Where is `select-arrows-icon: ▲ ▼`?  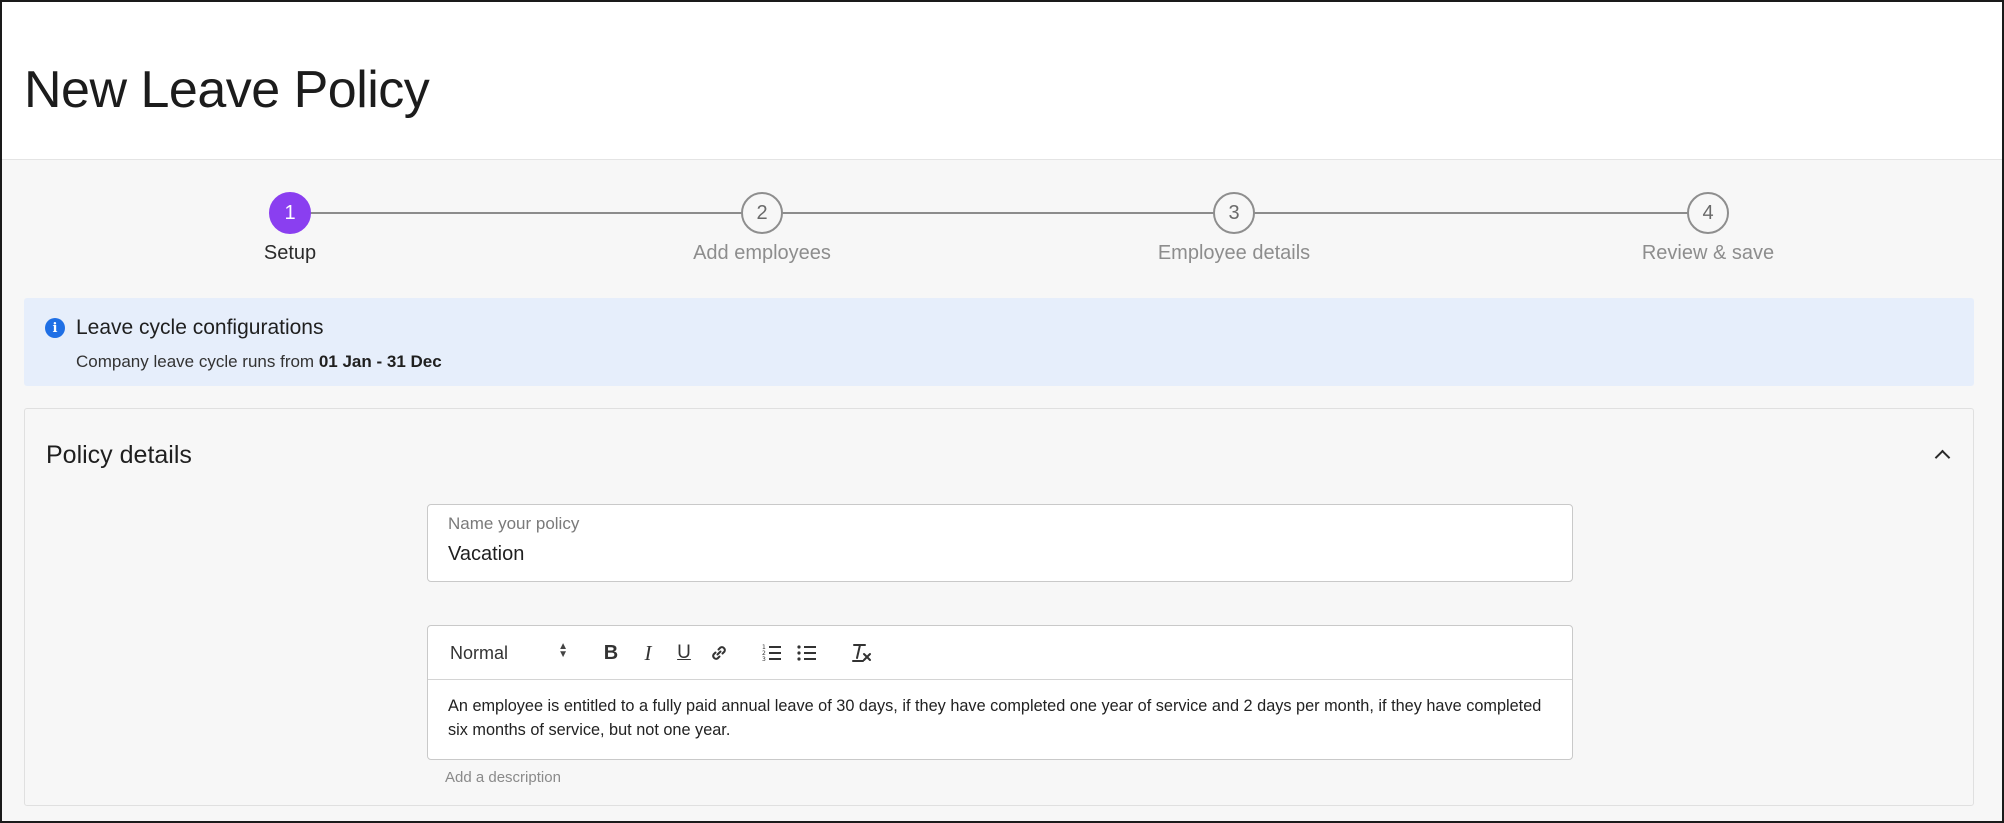 select-arrows-icon: ▲ ▼ is located at coordinates (563, 650).